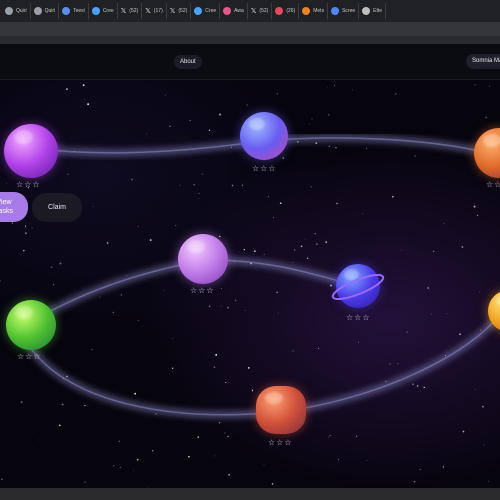 This screenshot has width=500, height=500. What do you see at coordinates (31, 325) in the screenshot?
I see `green-planet` at bounding box center [31, 325].